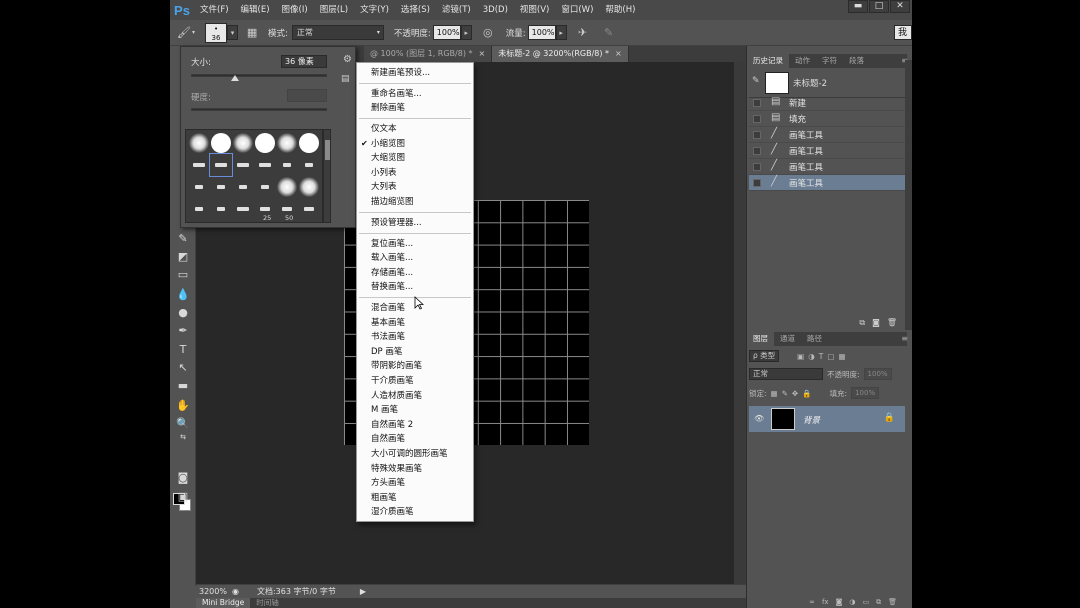 Image resolution: width=1080 pixels, height=608 pixels. Describe the element at coordinates (415, 512) in the screenshot. I see `menu-item: 湿介质画笔` at that location.